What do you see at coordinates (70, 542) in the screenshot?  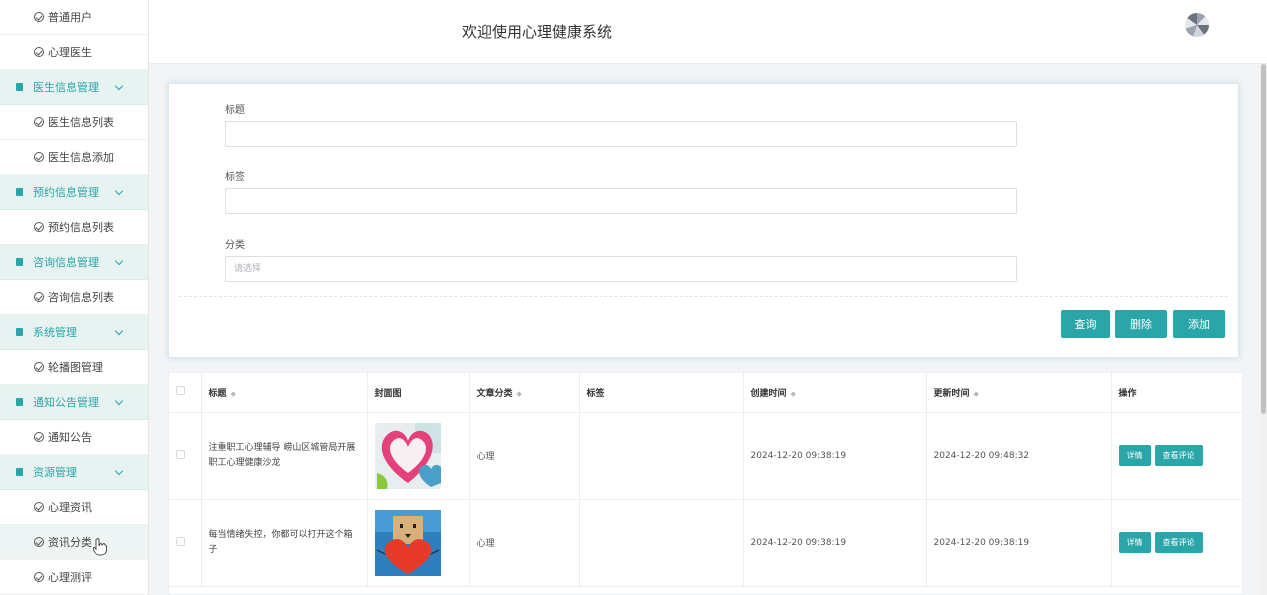 I see `sidebar-item-label: 资讯分类` at bounding box center [70, 542].